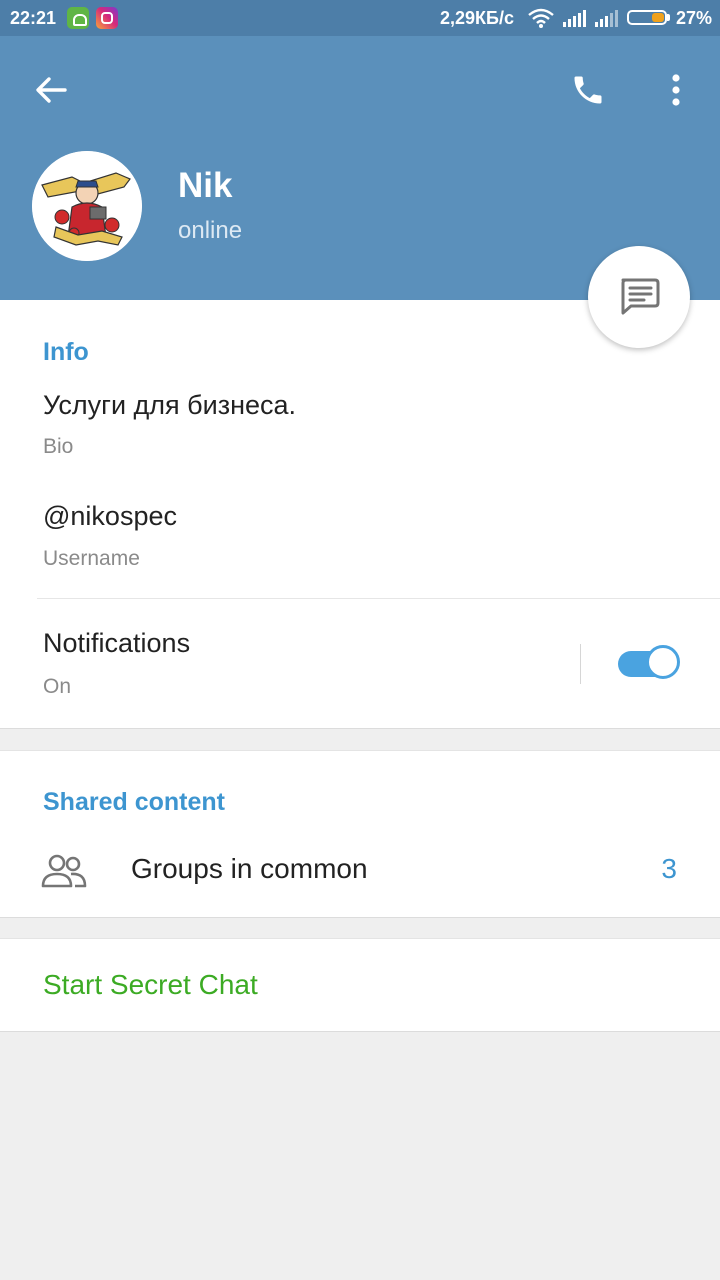  Describe the element at coordinates (110, 516) in the screenshot. I see `username-value: @nikospec` at that location.